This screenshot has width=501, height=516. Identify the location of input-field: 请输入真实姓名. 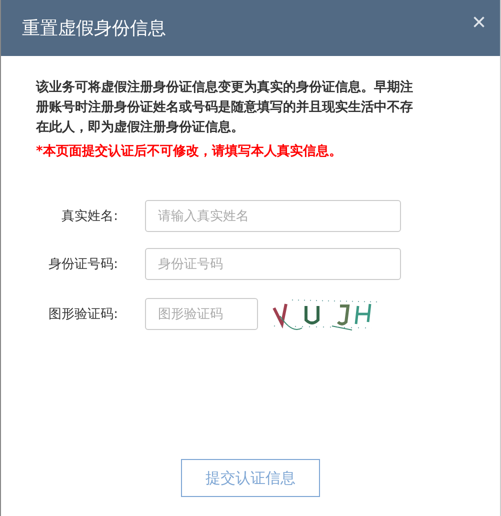
(273, 216).